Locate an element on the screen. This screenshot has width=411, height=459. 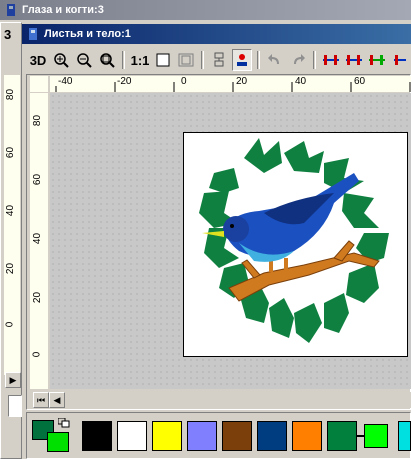
vertical-ruler: 80 60 40 20 0 is located at coordinates (39, 241).